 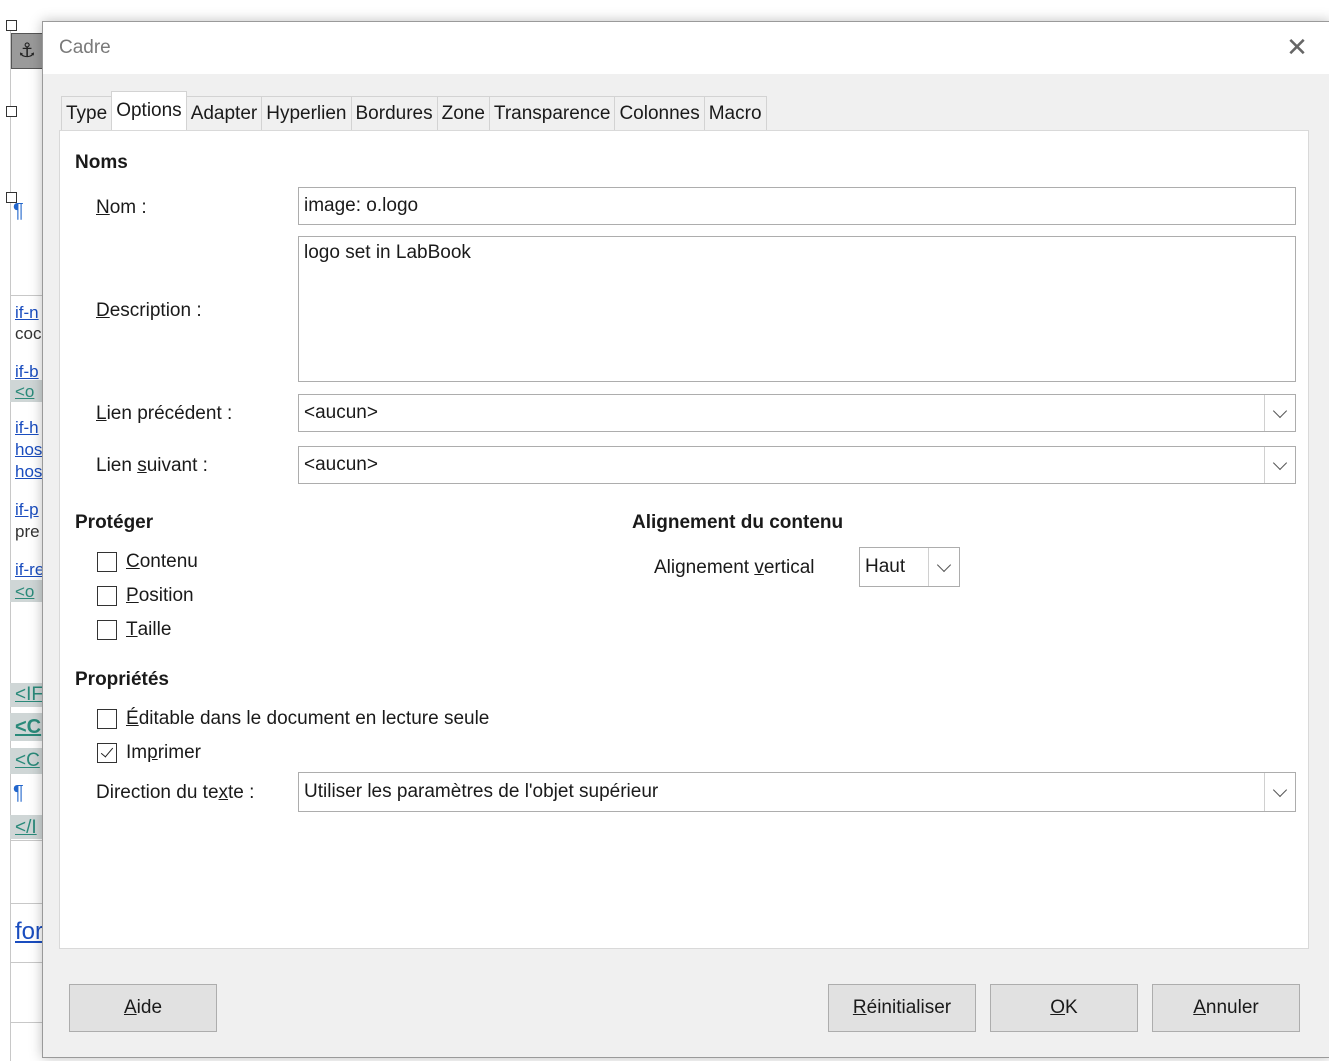 I want to click on protect-size-checkbox: Taille, so click(x=134, y=630).